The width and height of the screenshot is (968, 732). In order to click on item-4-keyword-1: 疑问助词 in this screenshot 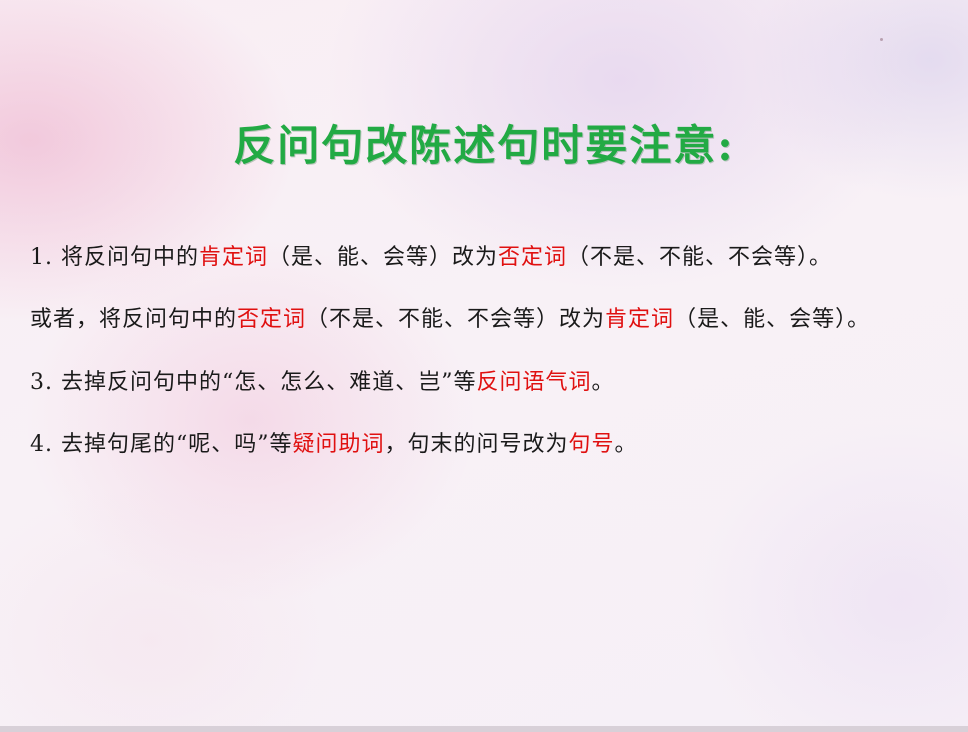, I will do `click(338, 444)`.